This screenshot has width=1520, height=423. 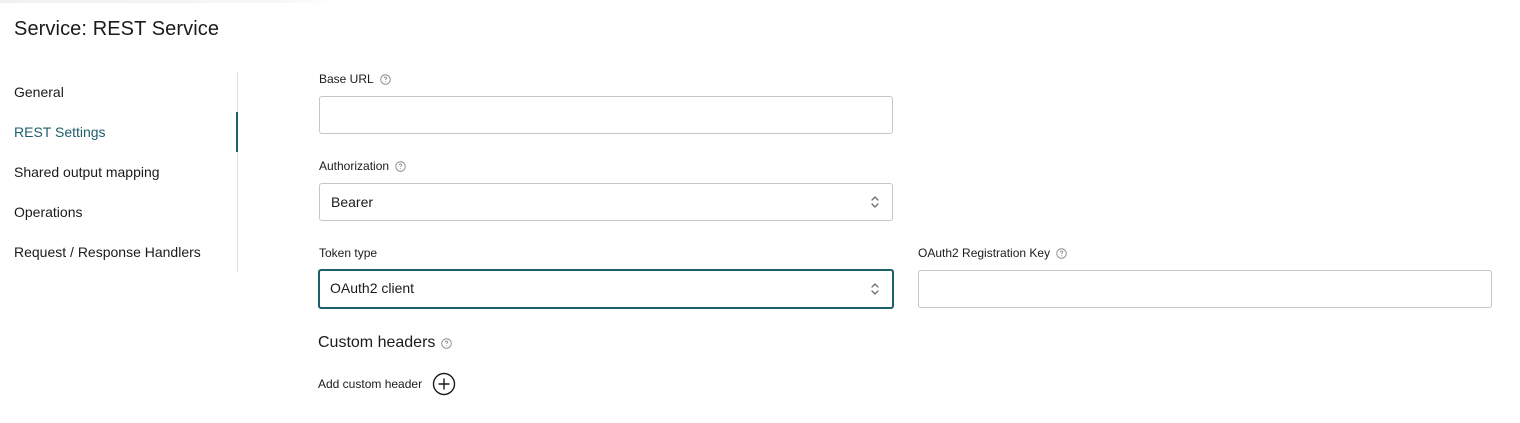 What do you see at coordinates (126, 252) in the screenshot?
I see `sidebar-item-request-response-handlers: Request / Response Handlers` at bounding box center [126, 252].